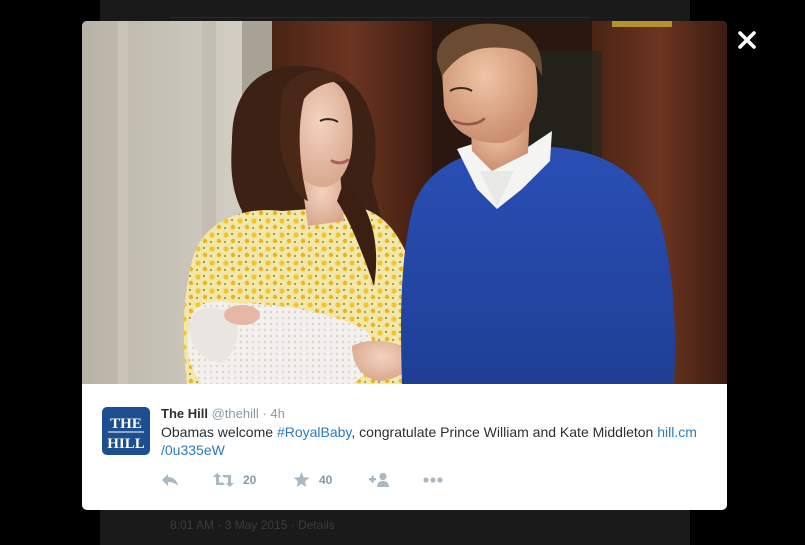 The height and width of the screenshot is (545, 805). Describe the element at coordinates (229, 525) in the screenshot. I see `background-timestamp: 8:01 AM - 3 May 2015` at that location.